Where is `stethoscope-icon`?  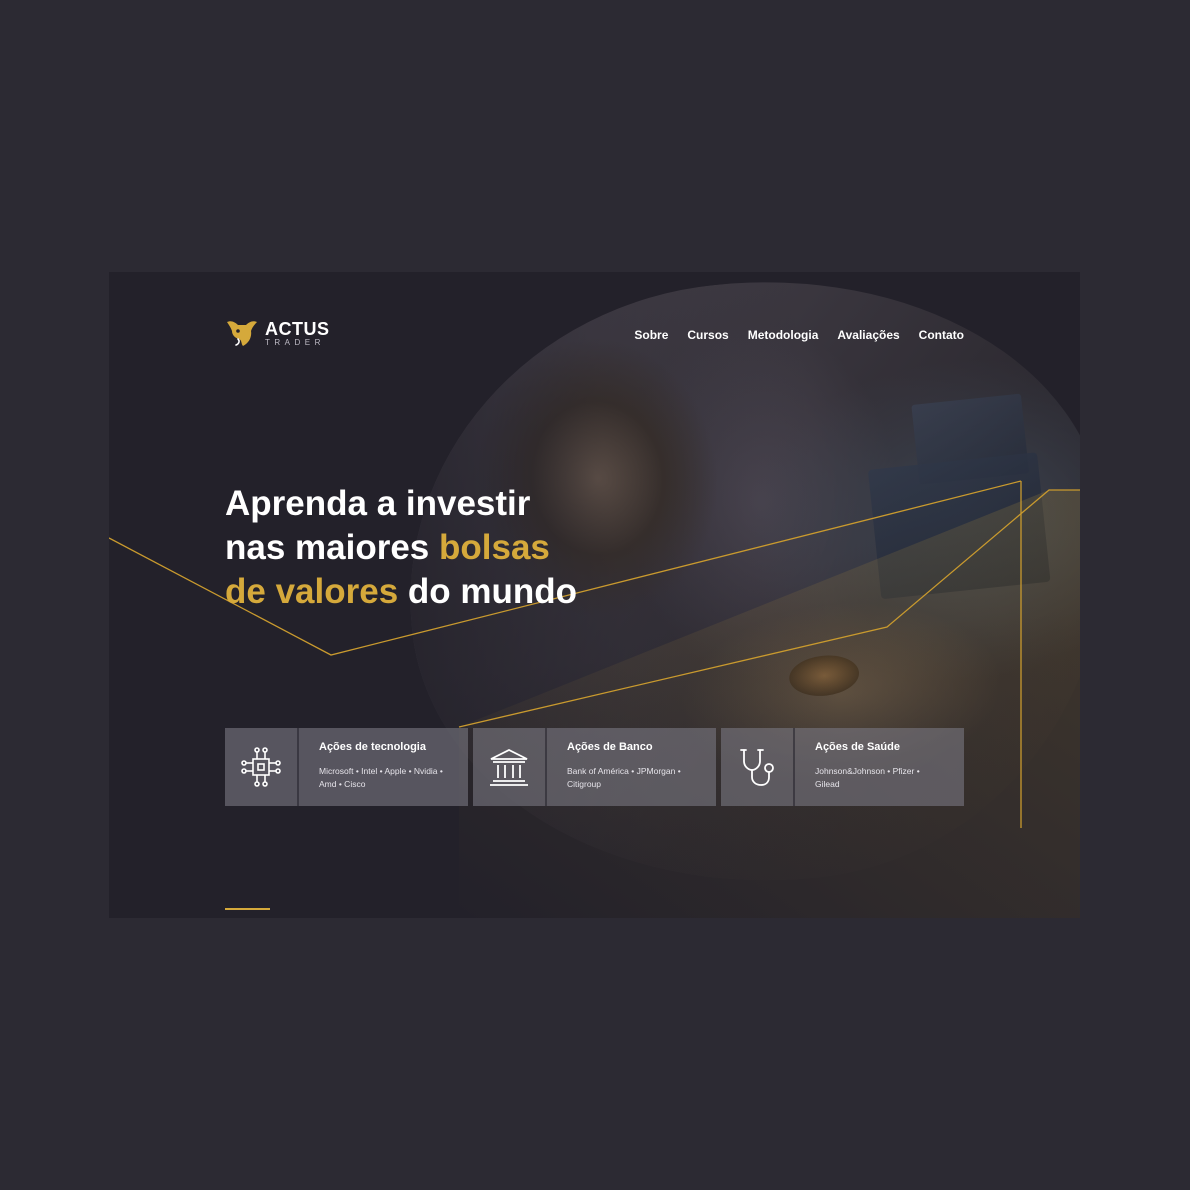 stethoscope-icon is located at coordinates (757, 767).